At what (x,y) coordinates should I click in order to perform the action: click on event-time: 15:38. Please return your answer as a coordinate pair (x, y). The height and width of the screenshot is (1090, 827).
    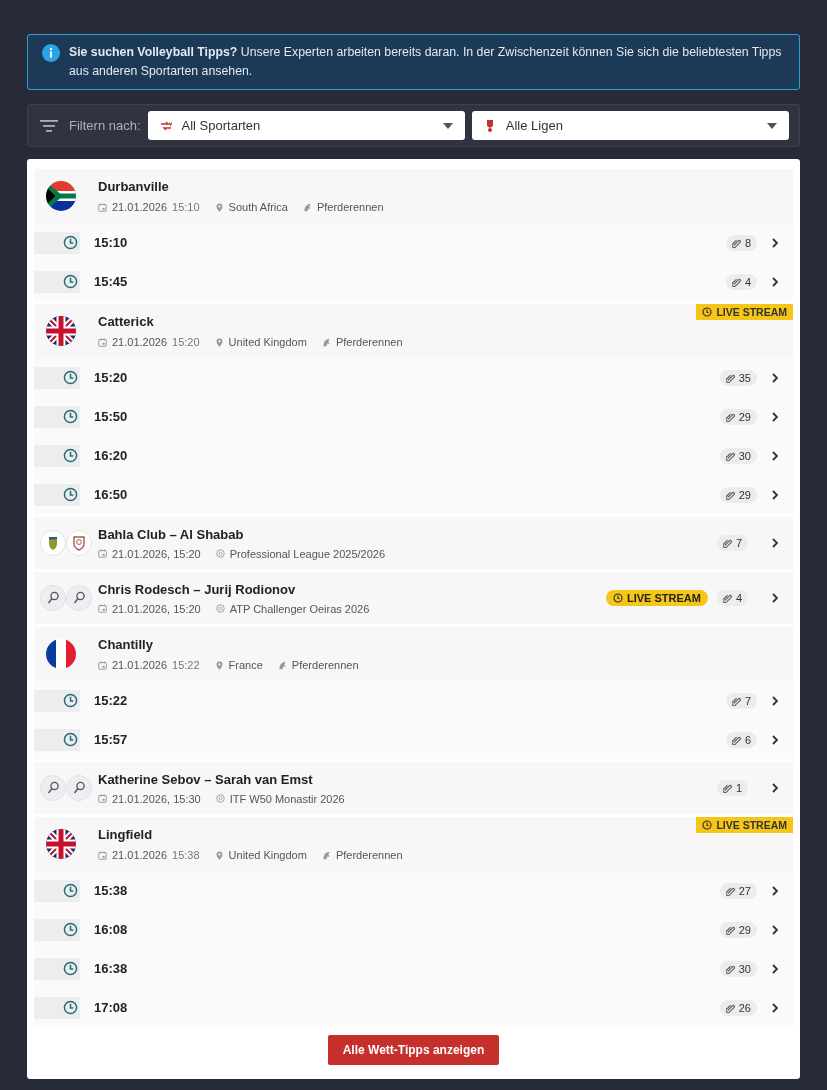
    Looking at the image, I should click on (186, 855).